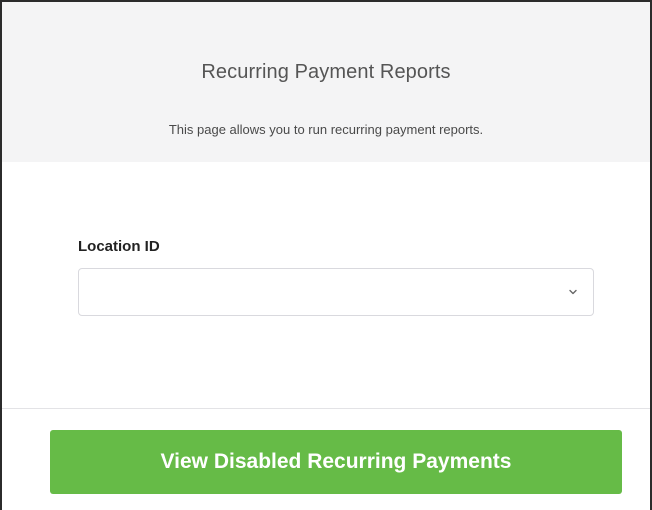 The height and width of the screenshot is (510, 652). What do you see at coordinates (336, 462) in the screenshot?
I see `view-disabled-recurring-payments-button: View Disabled Recurring Payments` at bounding box center [336, 462].